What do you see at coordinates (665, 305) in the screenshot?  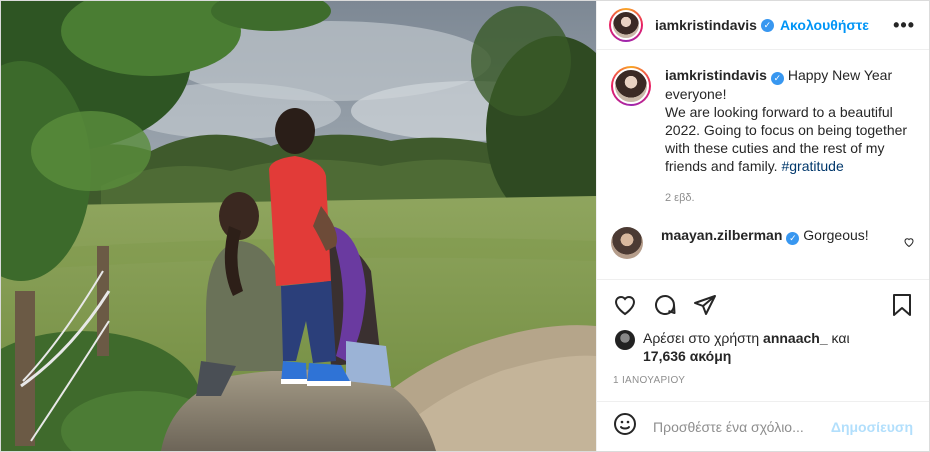 I see `comment-icon` at bounding box center [665, 305].